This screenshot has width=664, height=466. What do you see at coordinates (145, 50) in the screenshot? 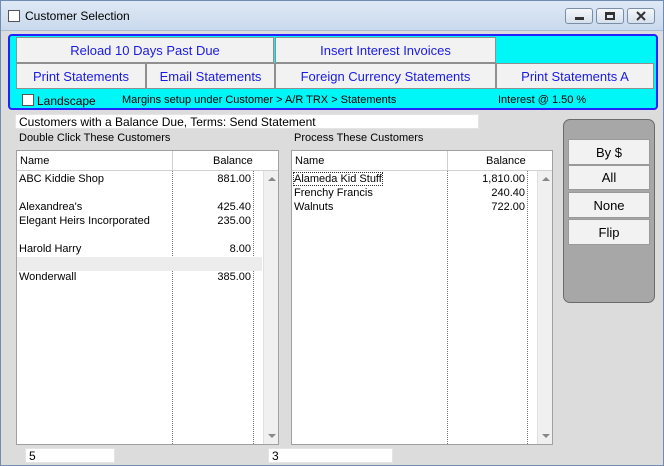
I see `reload-past-due-button: Reload 10 Days Past Due` at bounding box center [145, 50].